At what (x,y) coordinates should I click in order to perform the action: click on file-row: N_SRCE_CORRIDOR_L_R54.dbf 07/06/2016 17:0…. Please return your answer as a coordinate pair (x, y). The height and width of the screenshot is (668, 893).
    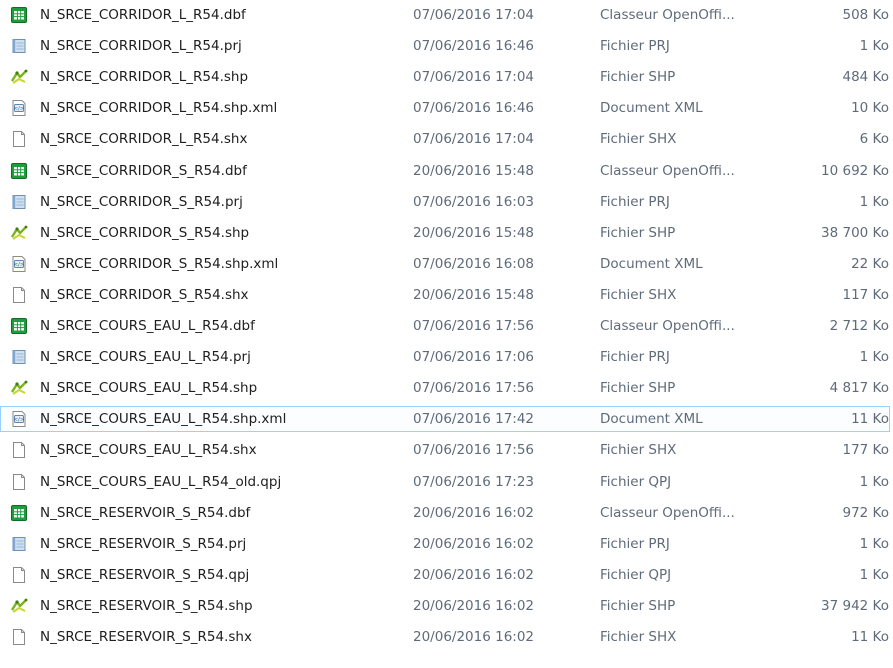
    Looking at the image, I should click on (446, 15).